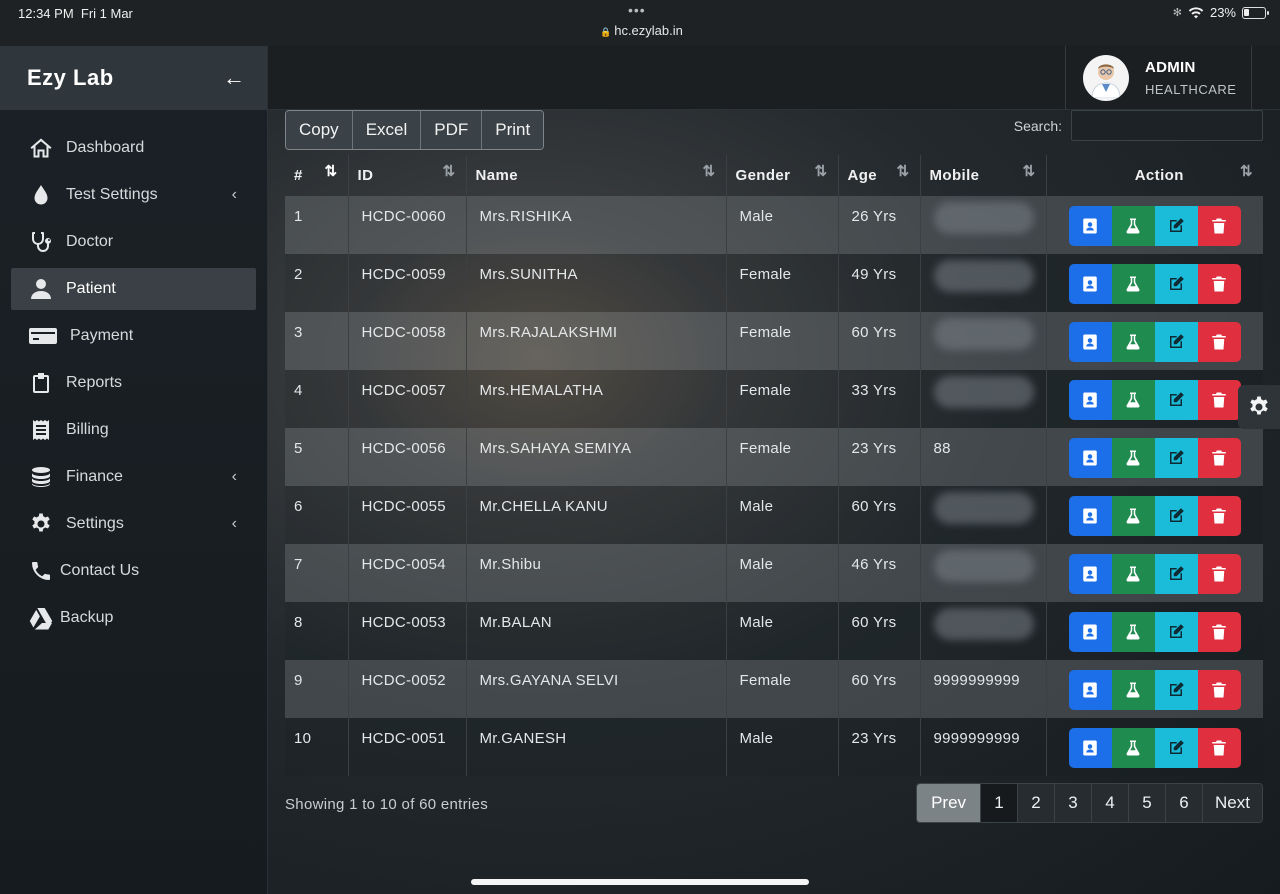 The width and height of the screenshot is (1280, 894). Describe the element at coordinates (133, 194) in the screenshot. I see `sidebar-item-test-settings: Test Settings ‹` at that location.